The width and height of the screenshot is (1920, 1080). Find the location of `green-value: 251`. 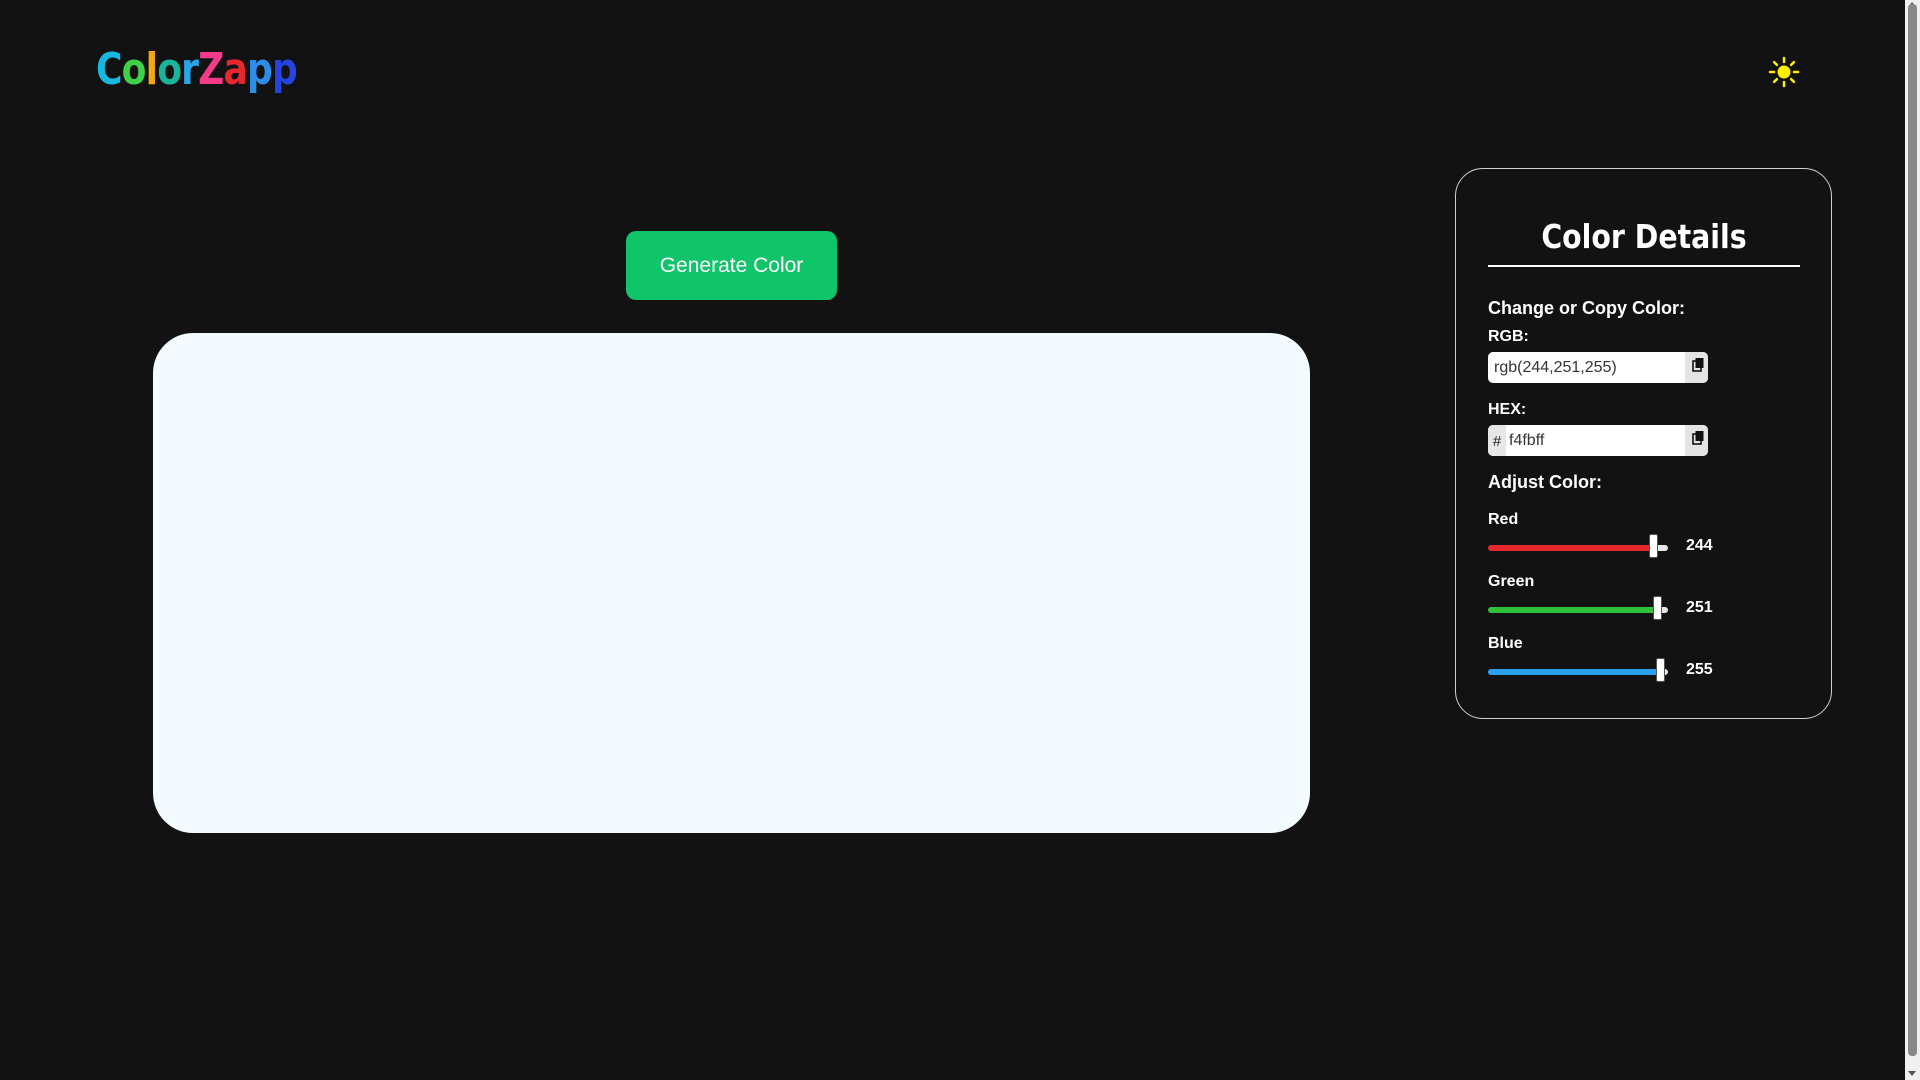

green-value: 251 is located at coordinates (1699, 607).